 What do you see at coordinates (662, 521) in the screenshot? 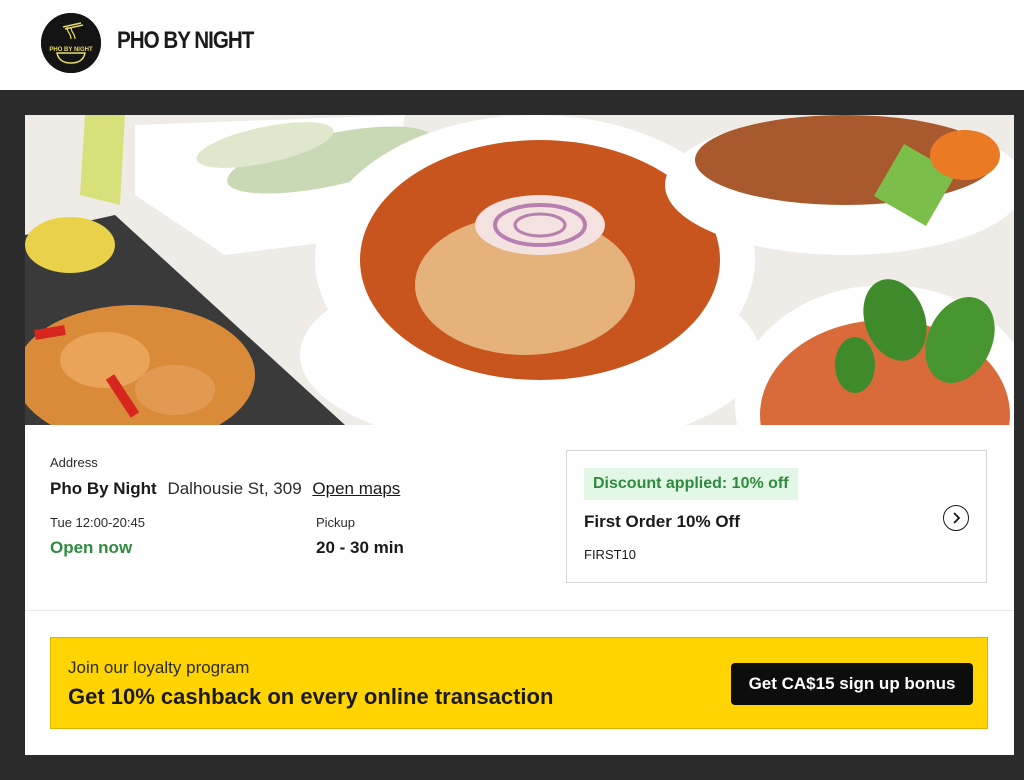
I see `discount-title: First Order 10% Off` at bounding box center [662, 521].